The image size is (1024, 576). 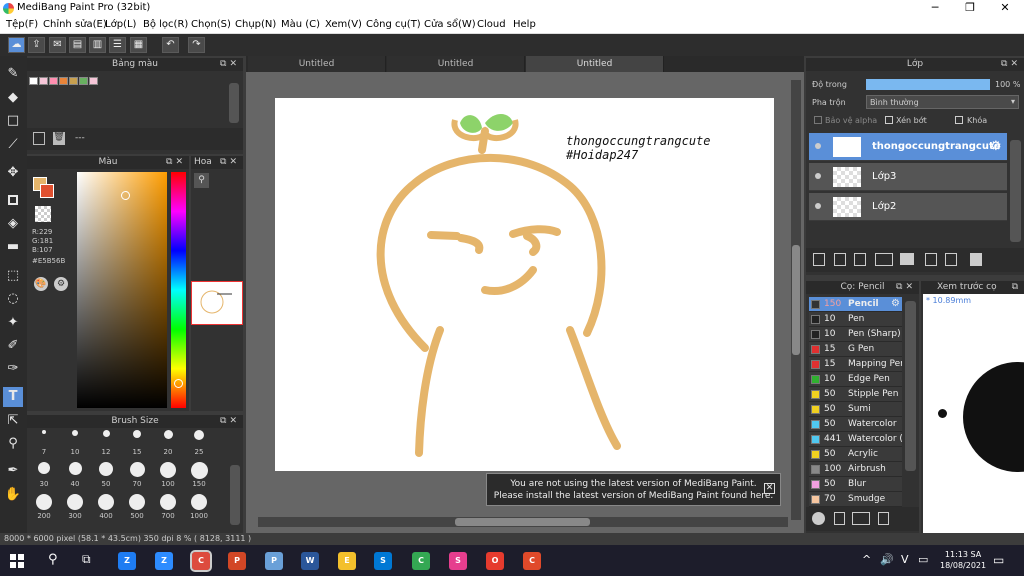 I want to click on share-icon: ⇪, so click(x=36, y=45).